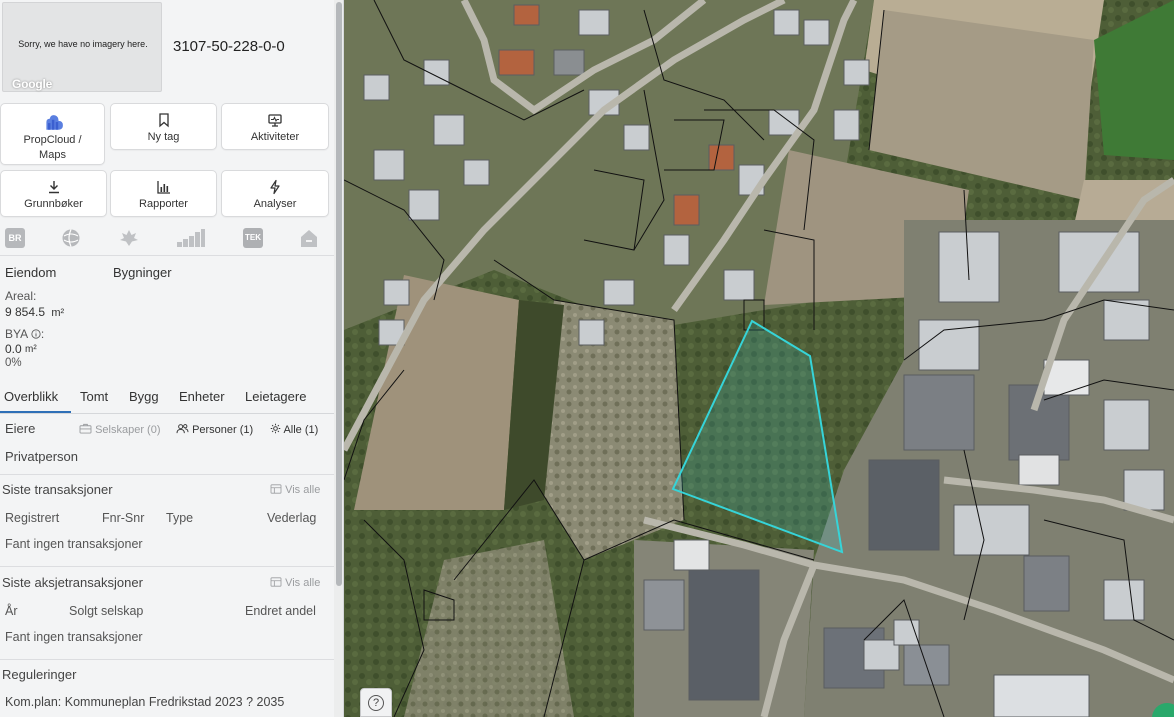 The image size is (1174, 717). I want to click on bya-percent: 0%, so click(13, 363).